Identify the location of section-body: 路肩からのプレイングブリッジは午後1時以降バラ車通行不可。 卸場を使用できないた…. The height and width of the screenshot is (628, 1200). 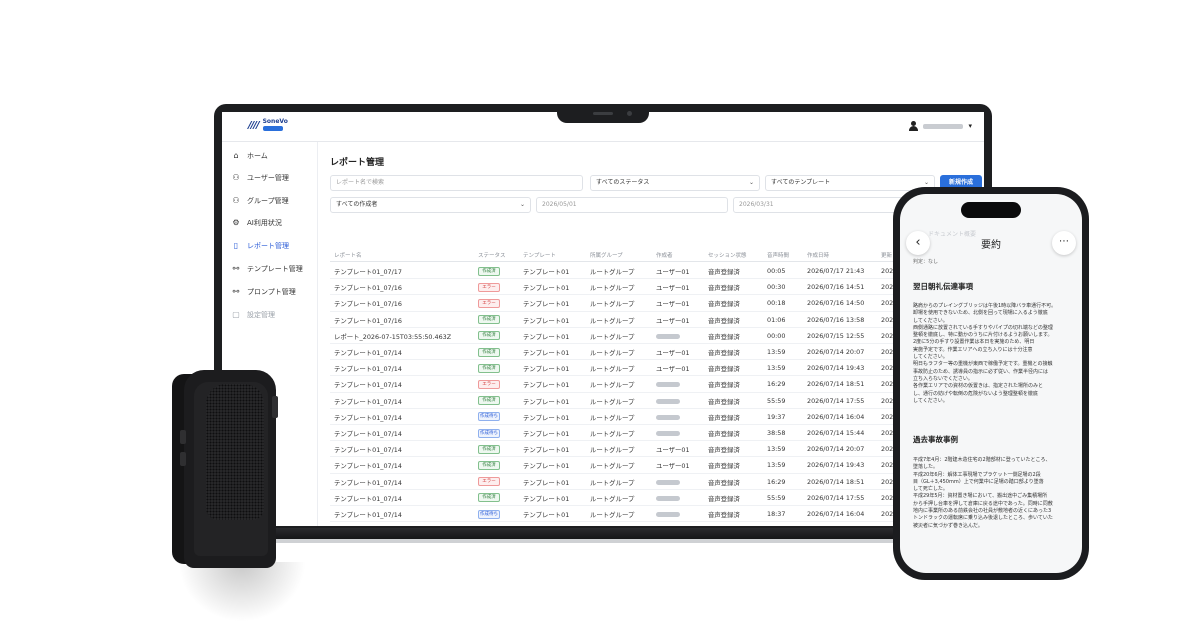
(985, 353).